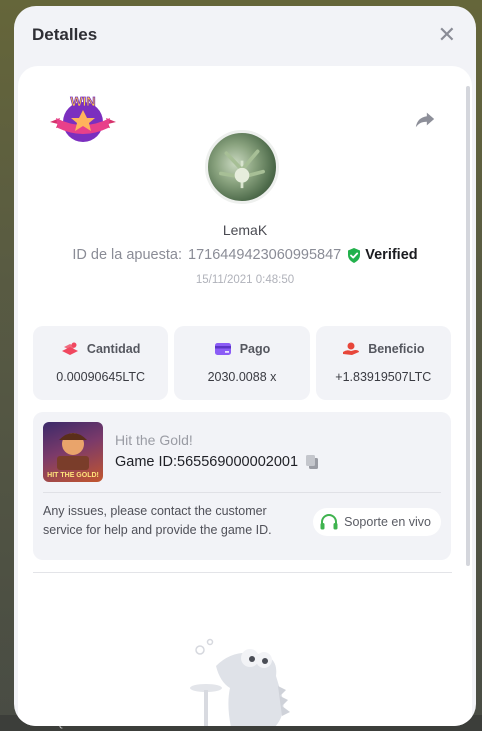 The height and width of the screenshot is (731, 482). What do you see at coordinates (113, 349) in the screenshot?
I see `stat-label: Cantidad` at bounding box center [113, 349].